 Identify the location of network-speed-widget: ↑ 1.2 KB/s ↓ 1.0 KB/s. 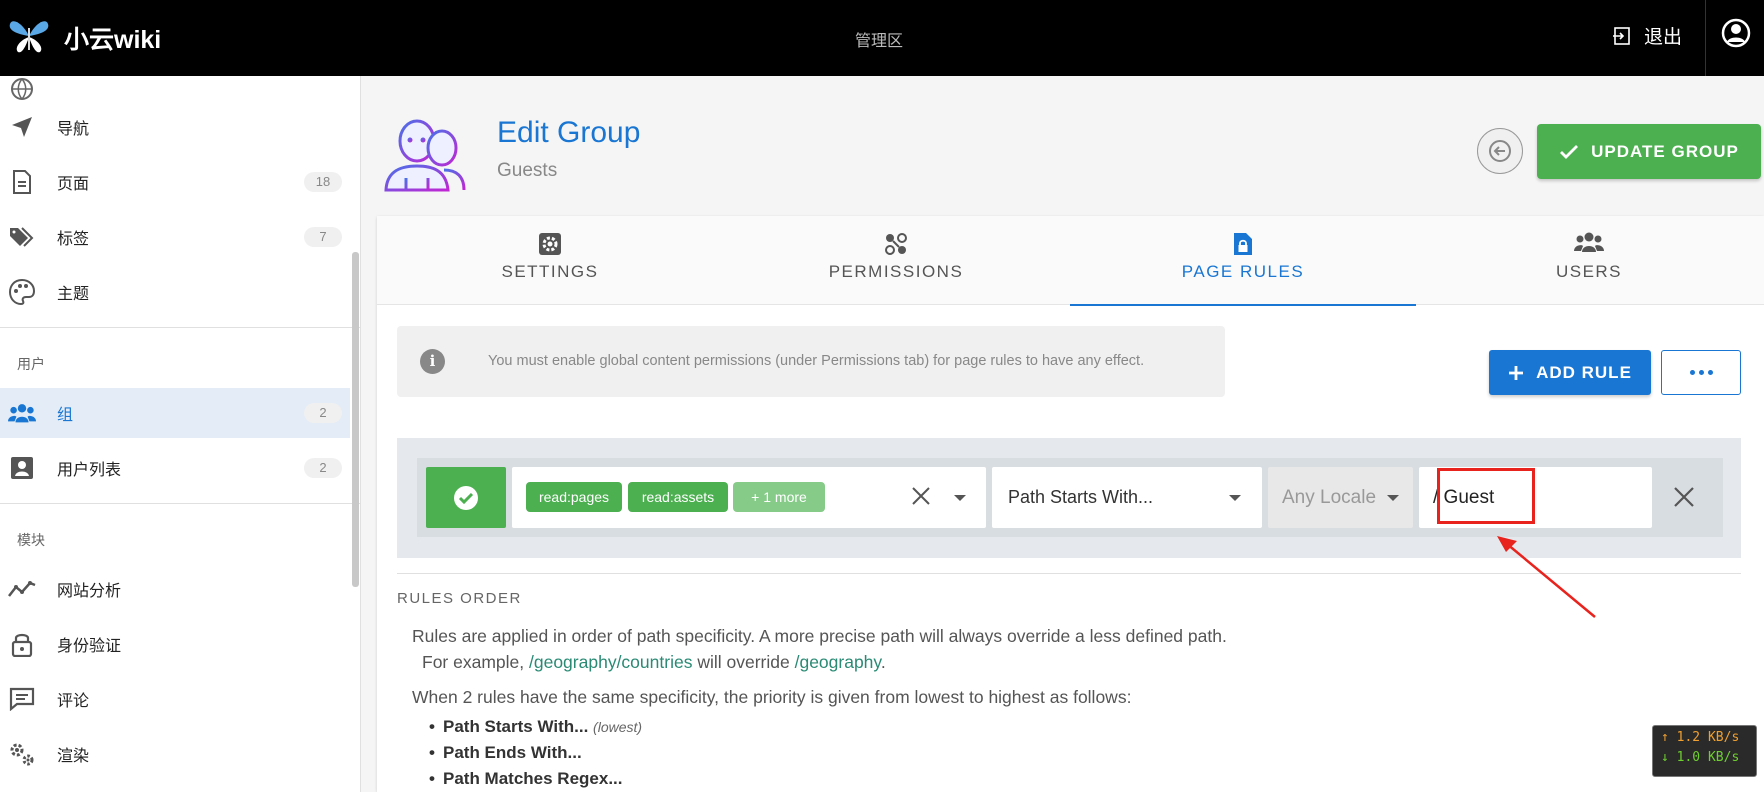
(1704, 751).